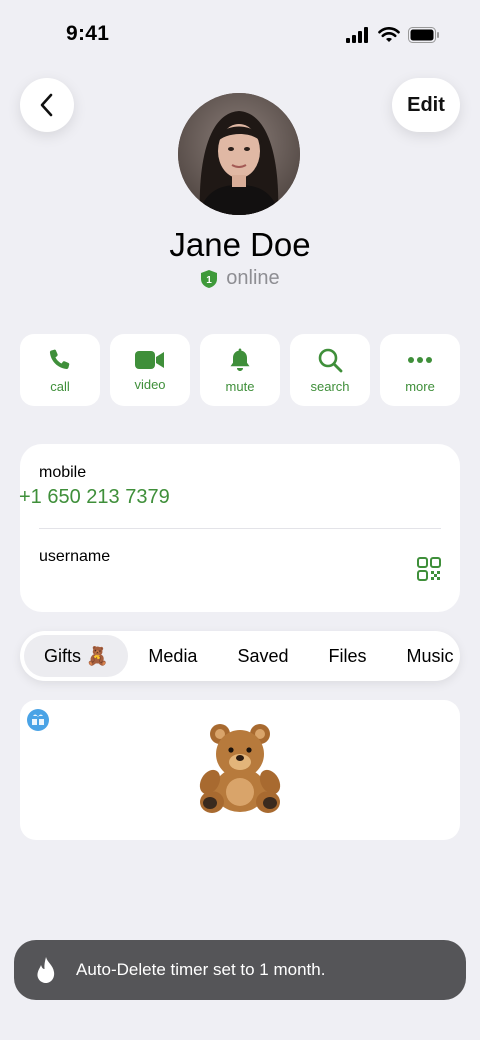  Describe the element at coordinates (389, 34) in the screenshot. I see `wifi-icon` at that location.